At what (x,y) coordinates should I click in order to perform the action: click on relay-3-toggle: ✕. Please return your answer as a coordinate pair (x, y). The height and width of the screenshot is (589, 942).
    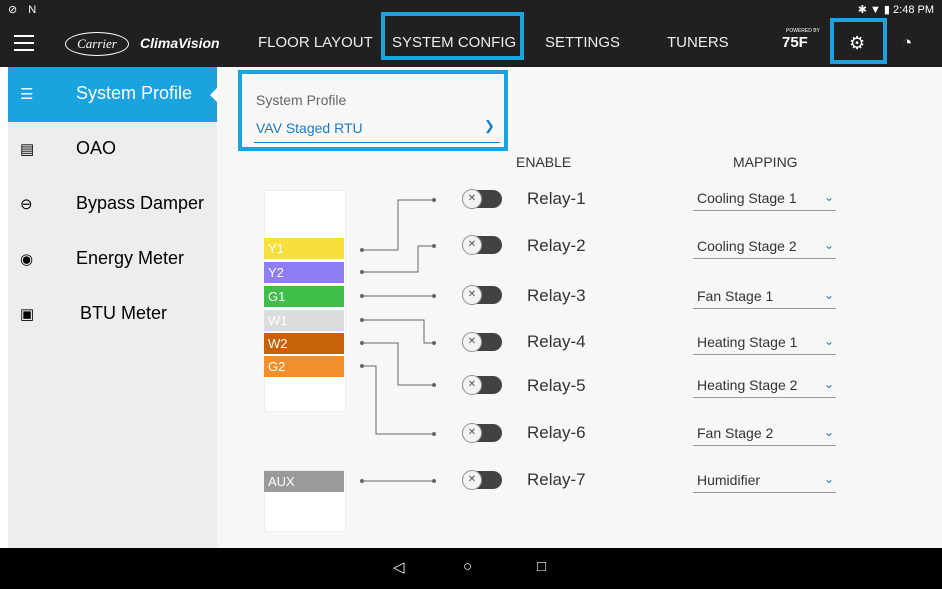
    Looking at the image, I should click on (482, 295).